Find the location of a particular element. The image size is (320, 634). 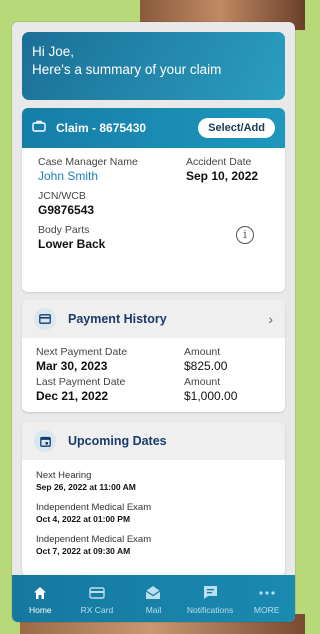

nav-item-mail: Mail is located at coordinates (153, 599).